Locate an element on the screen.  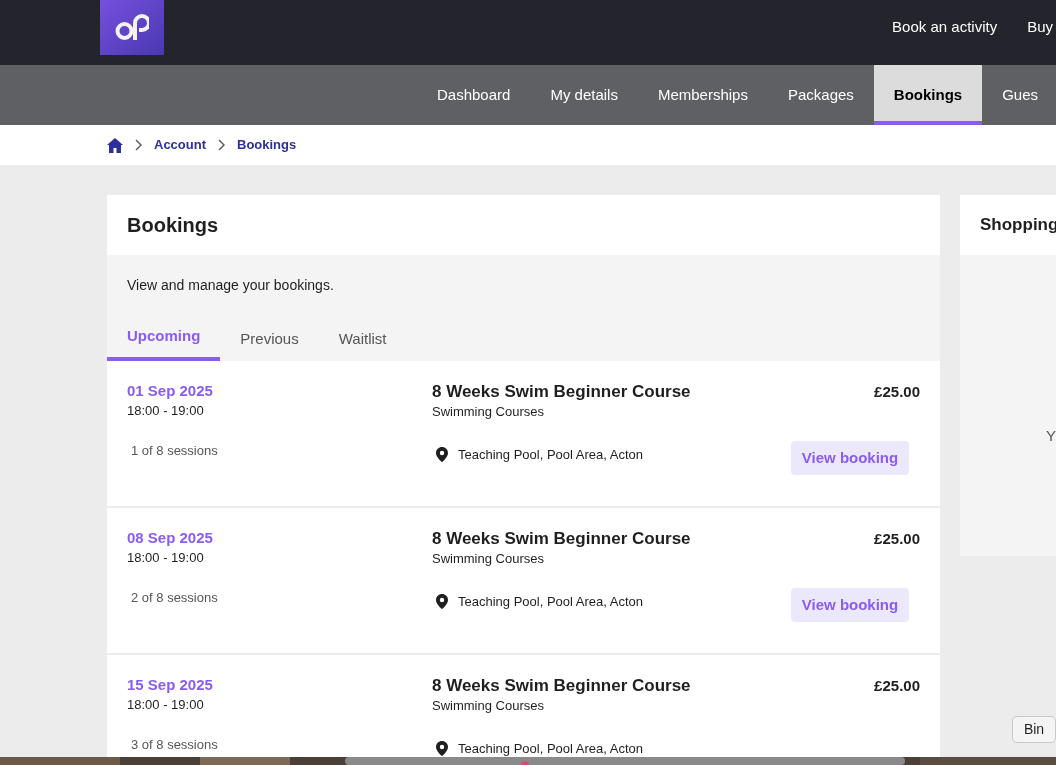
account-nav-tab: Memberships is located at coordinates (702, 95).